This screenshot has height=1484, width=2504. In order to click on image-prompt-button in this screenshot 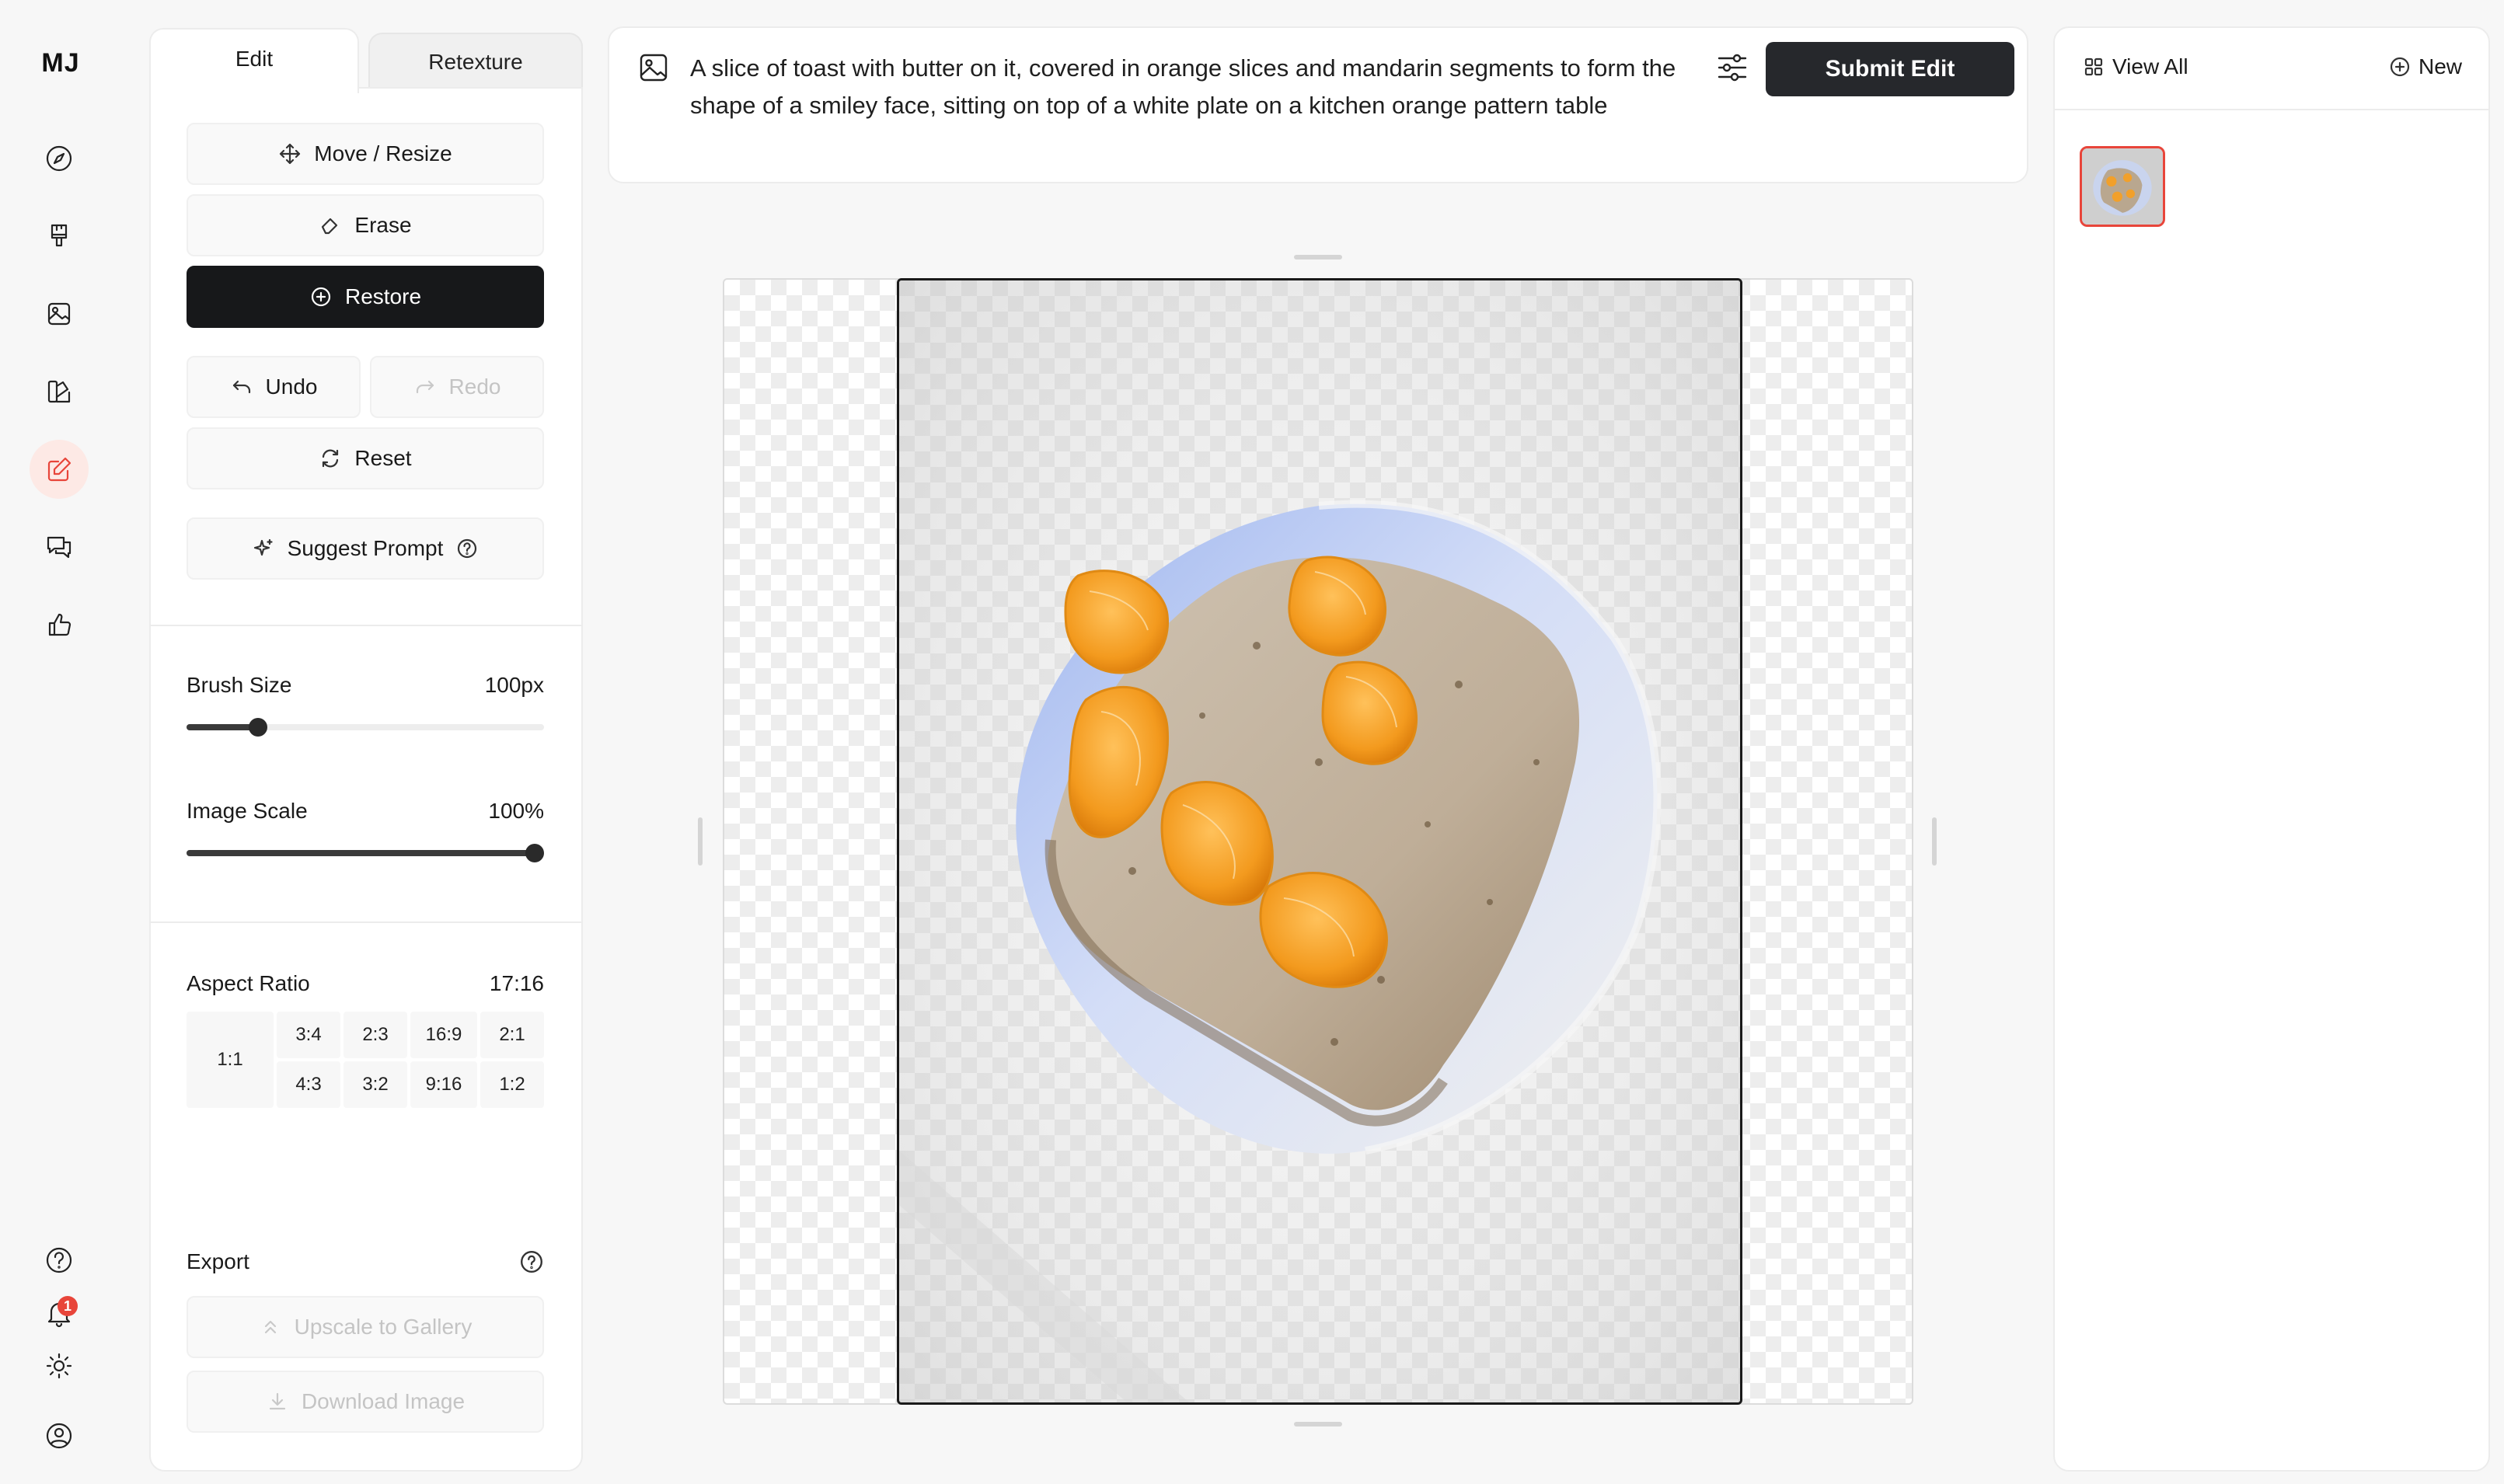, I will do `click(653, 67)`.